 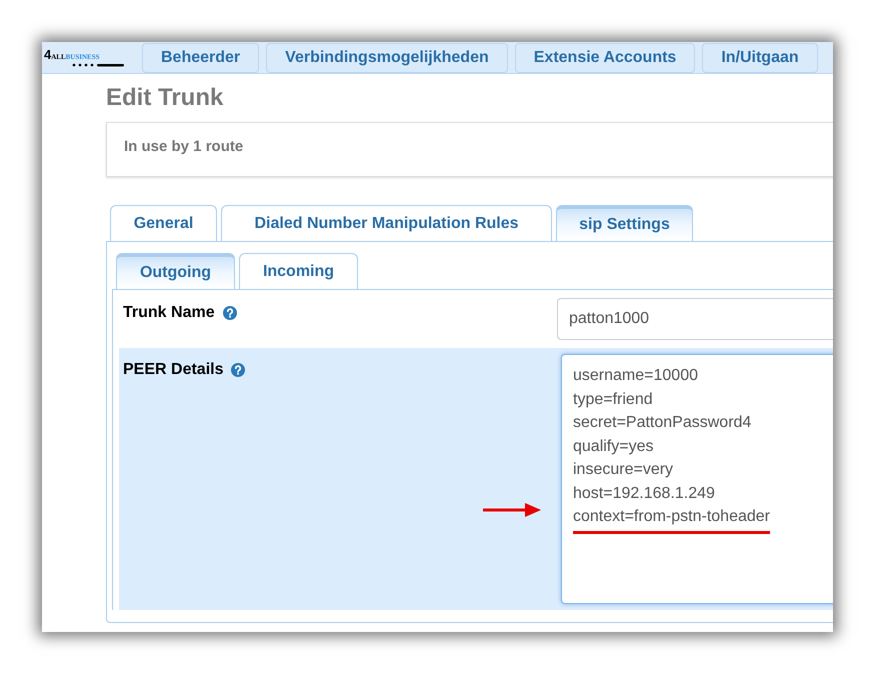 I want to click on nav-tab: Verbindingsmogelijkheden, so click(x=387, y=57).